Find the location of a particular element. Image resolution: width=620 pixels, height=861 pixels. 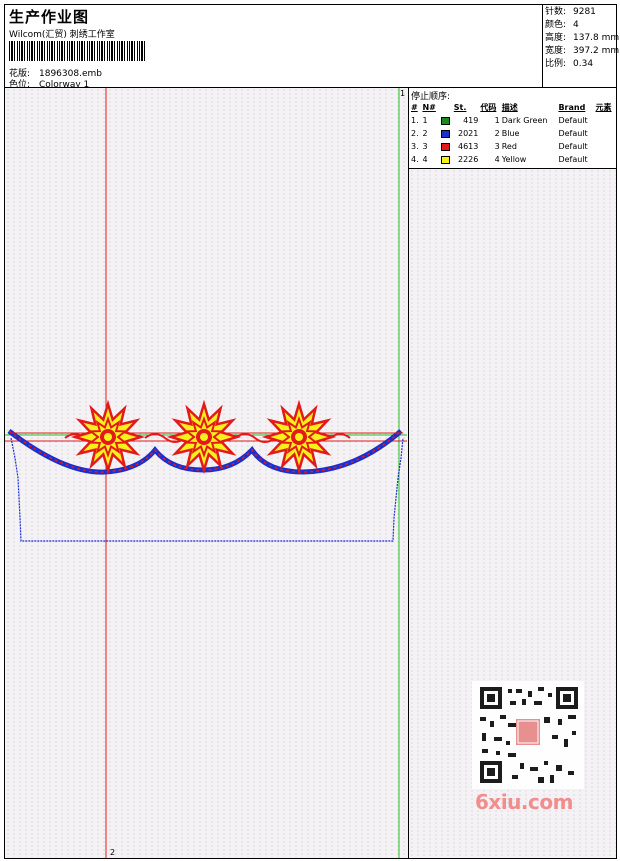

stat-stitches: 针数: 9281 is located at coordinates (579, 12).